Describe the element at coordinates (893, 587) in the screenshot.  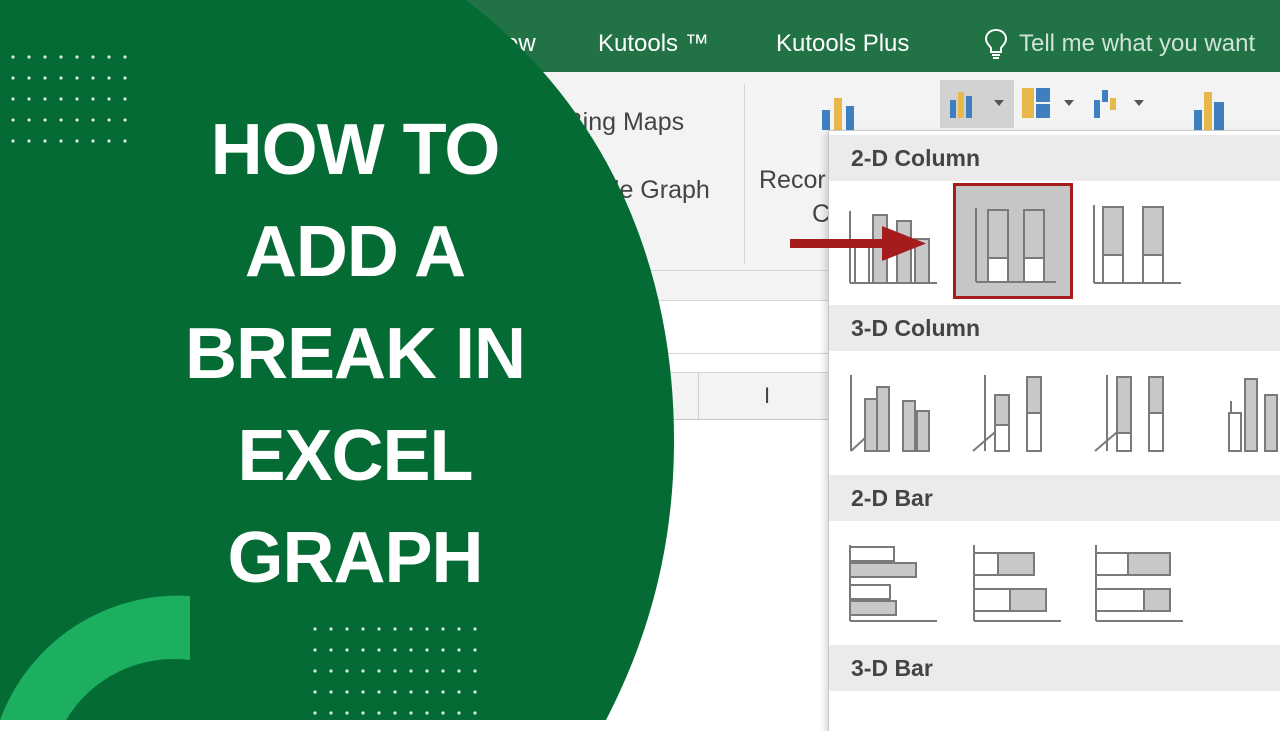
I see `clustered-bar-icon` at that location.